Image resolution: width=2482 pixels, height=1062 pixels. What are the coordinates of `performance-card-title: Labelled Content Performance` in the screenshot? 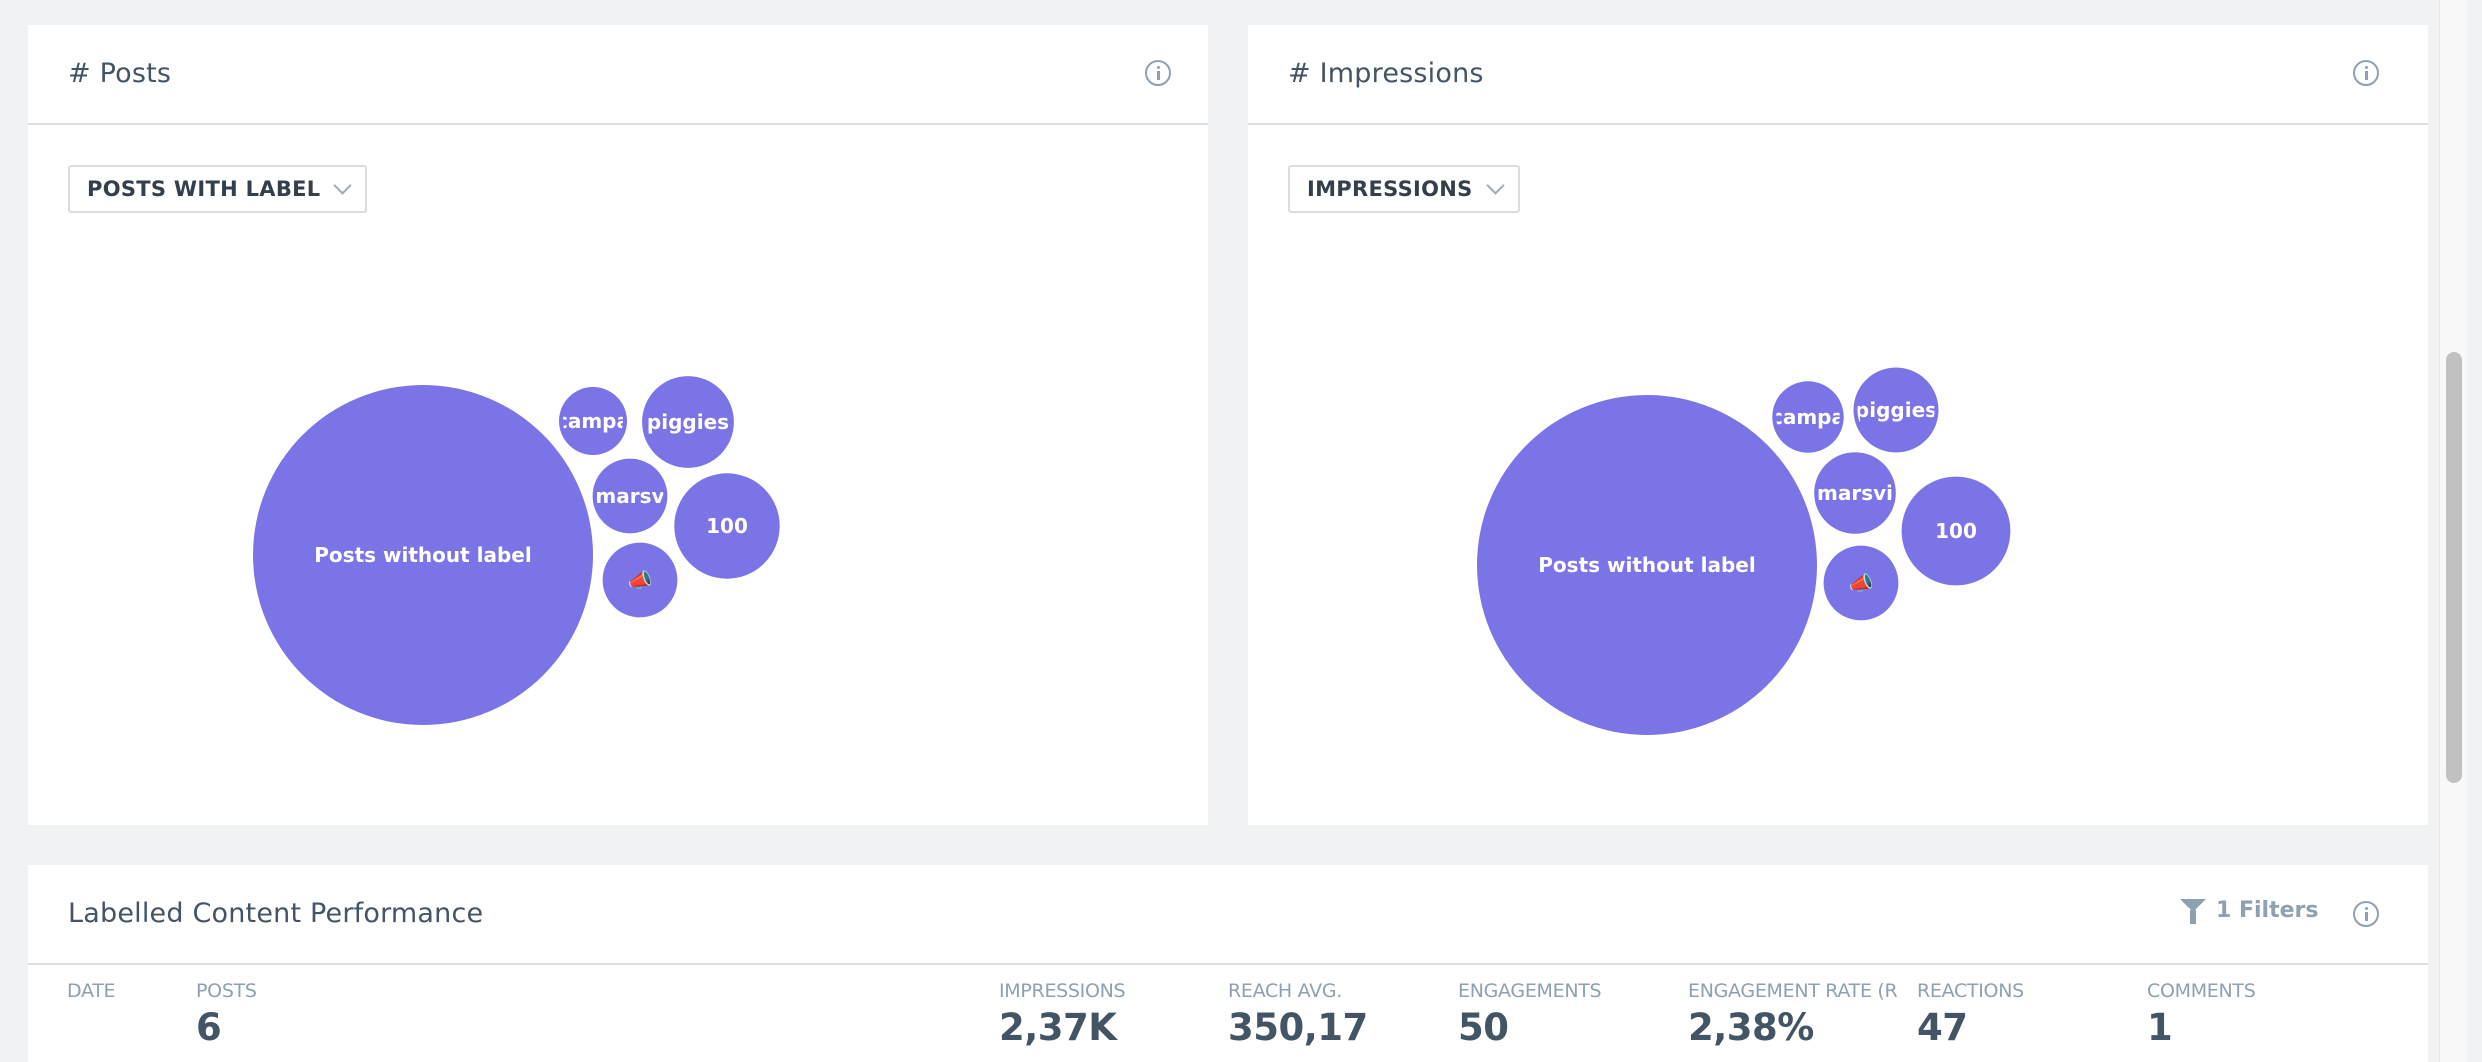 It's located at (276, 913).